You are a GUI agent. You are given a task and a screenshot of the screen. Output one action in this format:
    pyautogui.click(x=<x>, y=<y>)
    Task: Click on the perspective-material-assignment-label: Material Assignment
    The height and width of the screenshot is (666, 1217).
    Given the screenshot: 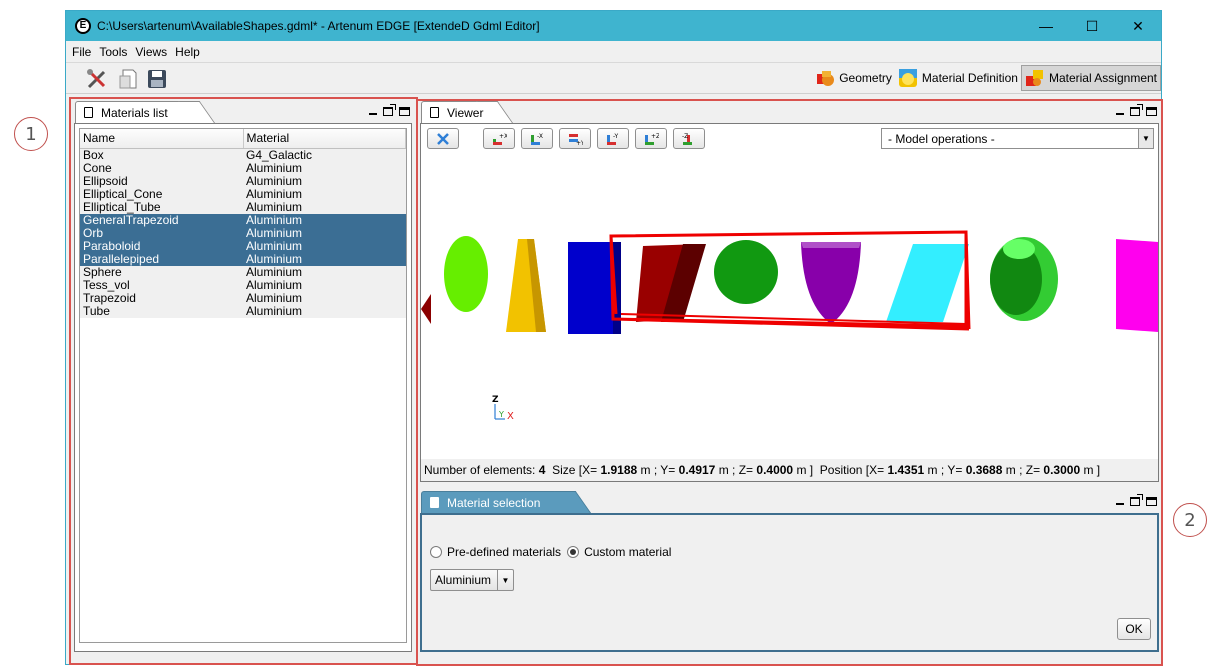 What is the action you would take?
    pyautogui.click(x=1102, y=78)
    